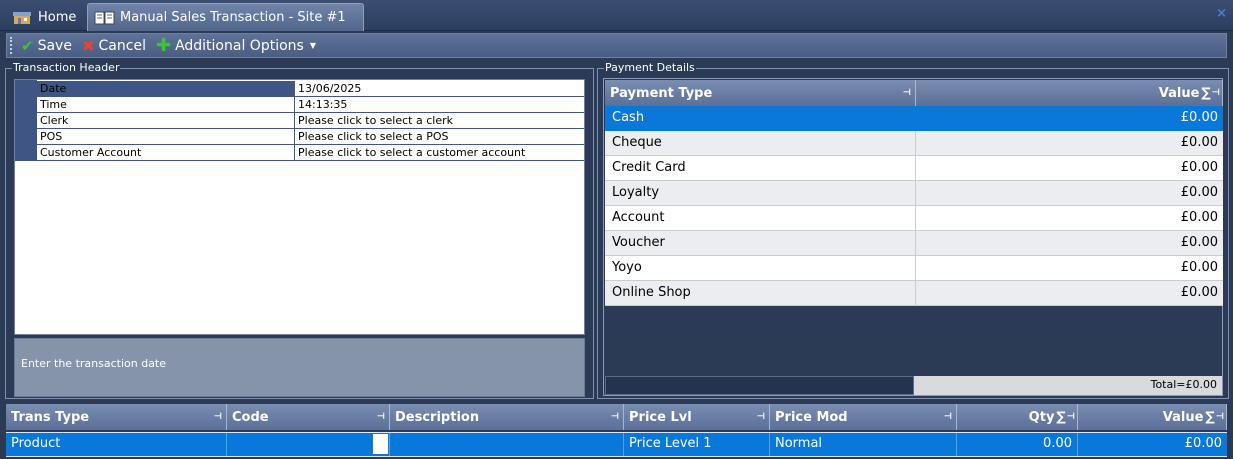 The width and height of the screenshot is (1233, 459). I want to click on pos-field: Please click to select a POS, so click(439, 137).